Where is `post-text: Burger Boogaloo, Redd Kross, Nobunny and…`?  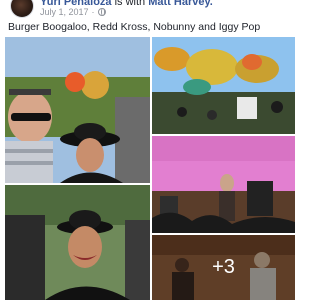
post-text: Burger Boogaloo, Redd Kross, Nobunny and… is located at coordinates (134, 27).